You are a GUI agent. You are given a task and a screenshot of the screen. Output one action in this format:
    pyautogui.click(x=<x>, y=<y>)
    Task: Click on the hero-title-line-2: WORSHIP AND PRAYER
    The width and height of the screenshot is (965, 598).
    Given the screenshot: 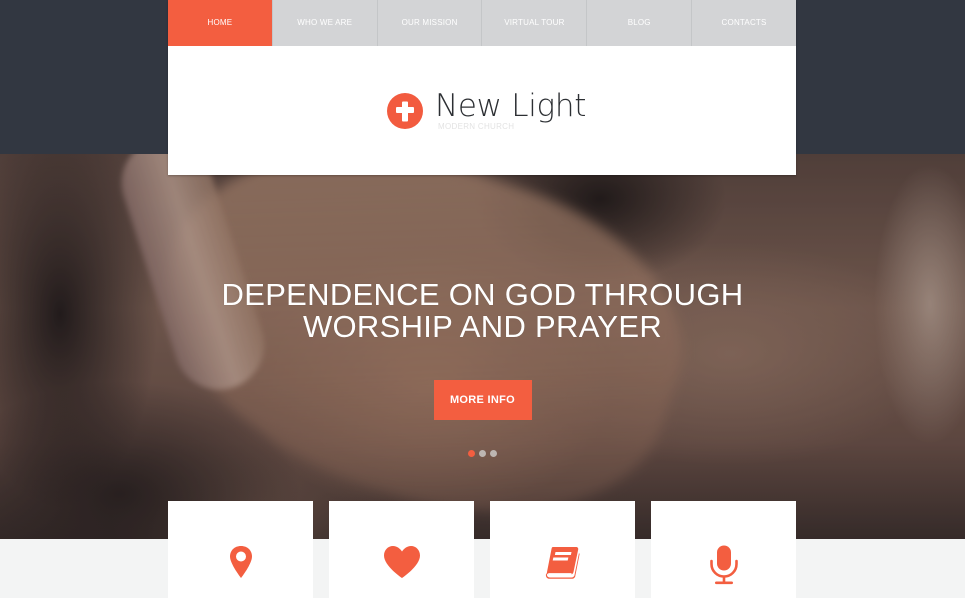 What is the action you would take?
    pyautogui.click(x=482, y=326)
    